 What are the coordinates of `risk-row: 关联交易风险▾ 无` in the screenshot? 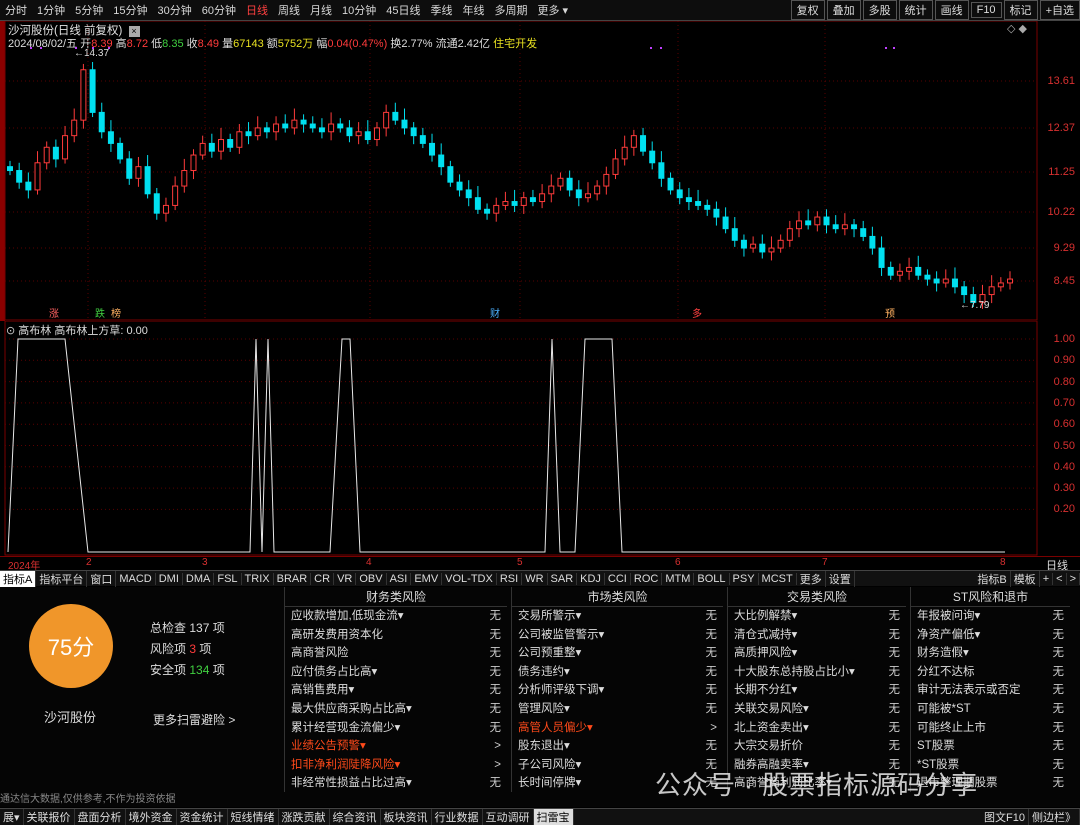 It's located at (817, 709).